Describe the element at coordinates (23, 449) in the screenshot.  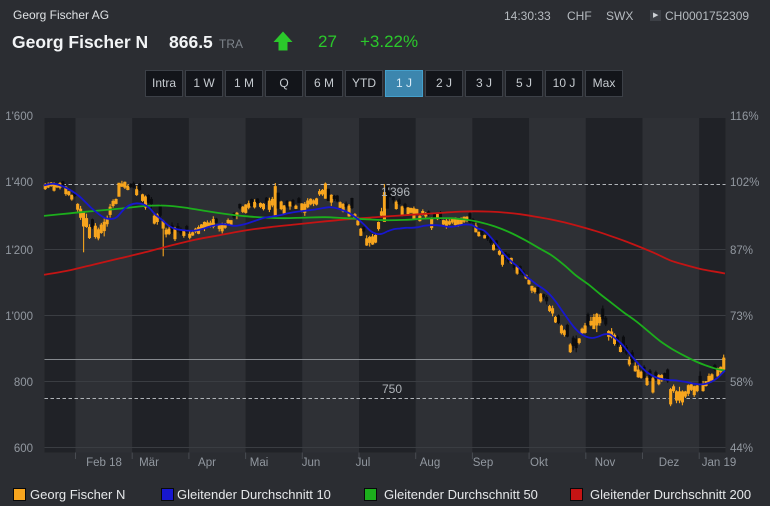
I see `svg-text: 600` at that location.